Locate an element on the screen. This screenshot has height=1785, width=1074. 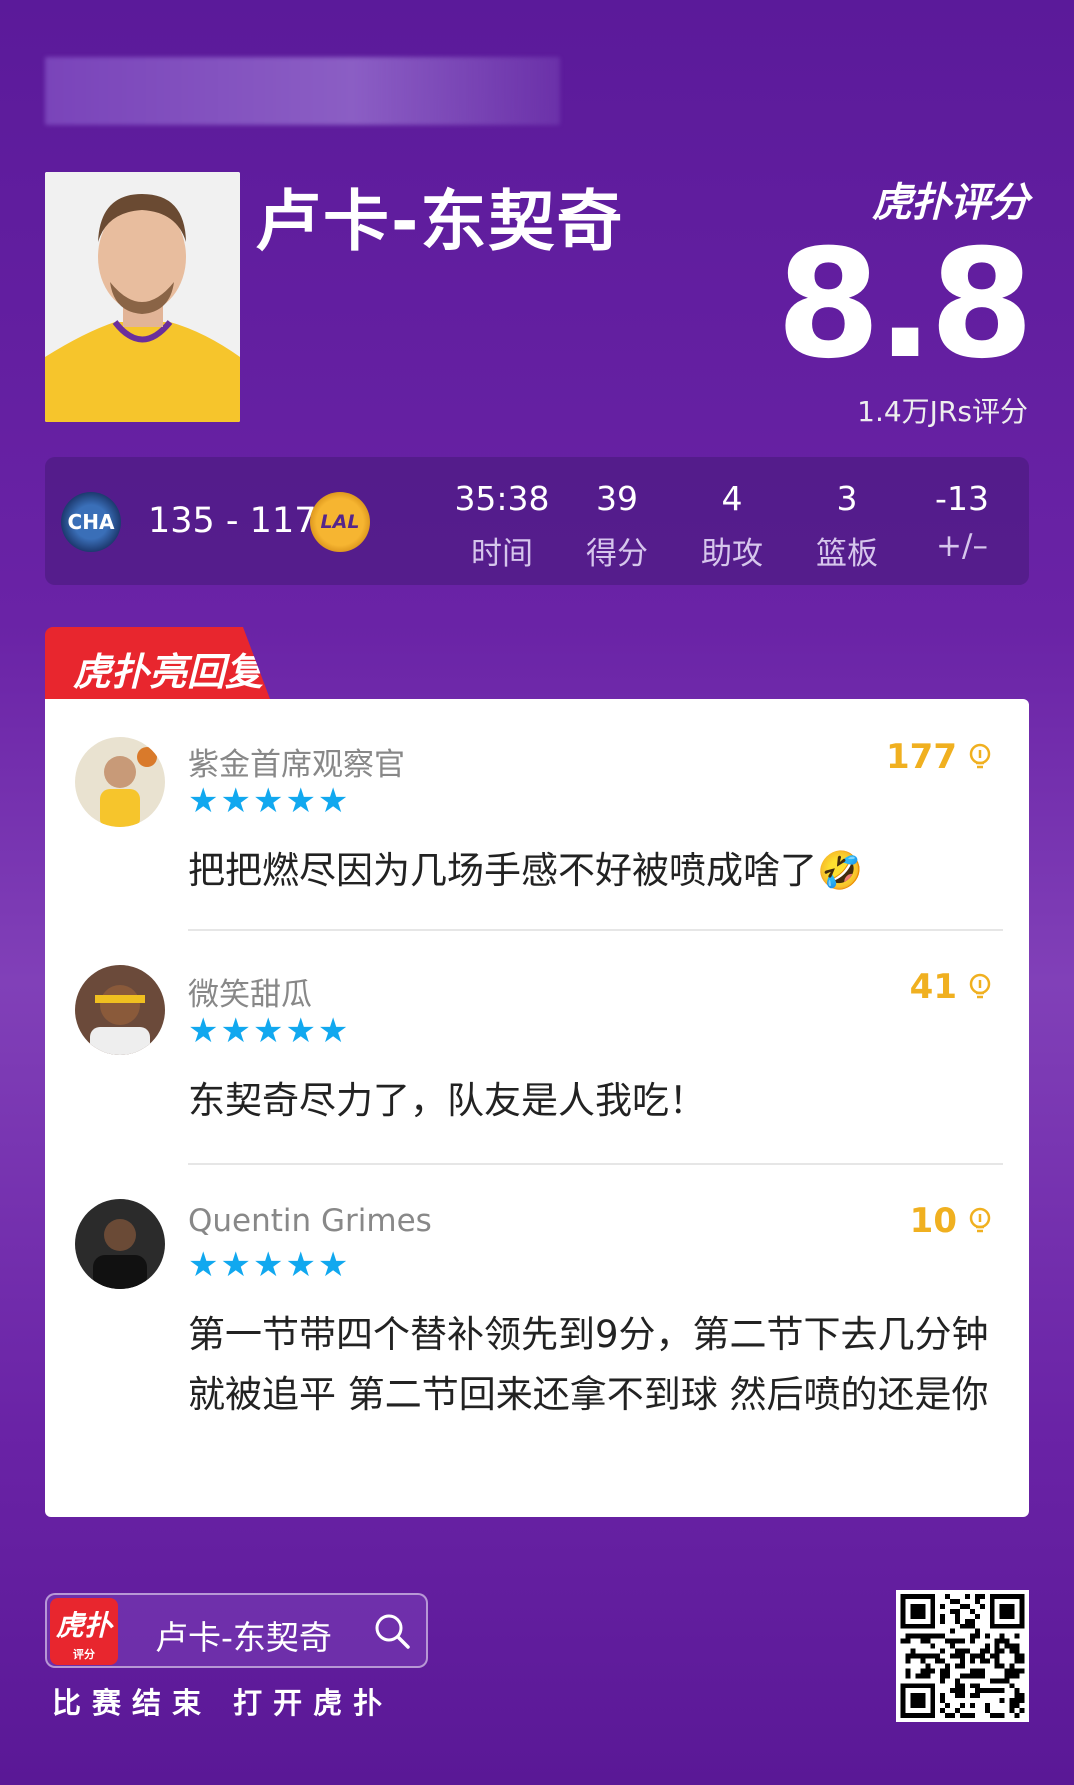
blurred-header-bar is located at coordinates (302, 91).